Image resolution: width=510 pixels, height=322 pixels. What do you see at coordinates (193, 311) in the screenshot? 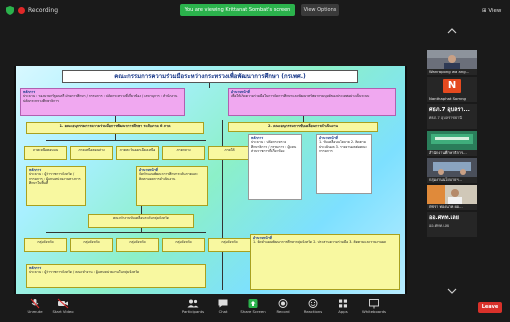
I see `toolbar-label: Participants` at bounding box center [193, 311].